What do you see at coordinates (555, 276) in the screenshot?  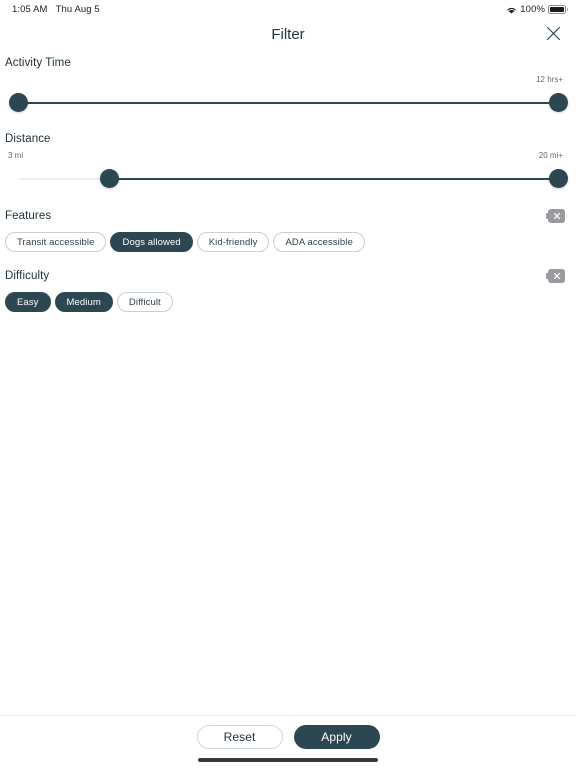 I see `difficulty-clear-icon` at bounding box center [555, 276].